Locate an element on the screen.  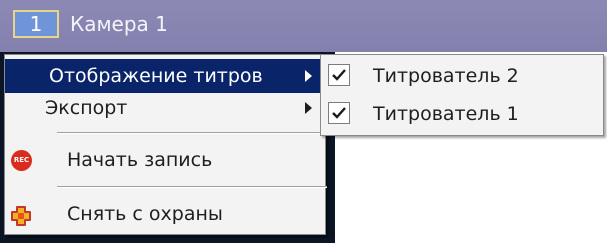
menu-item-export: Экспорт is located at coordinates (165, 108).